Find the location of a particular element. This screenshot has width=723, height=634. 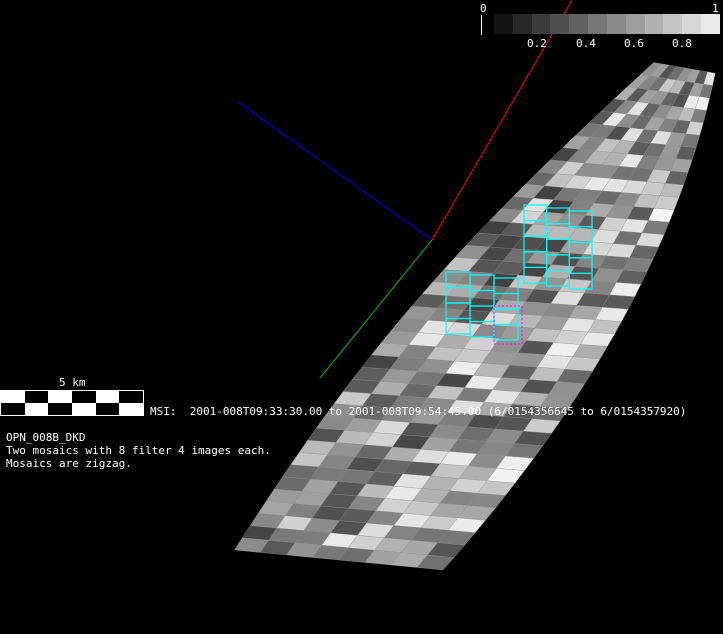

observation-id: OPN_008B_DKD is located at coordinates (46, 437).